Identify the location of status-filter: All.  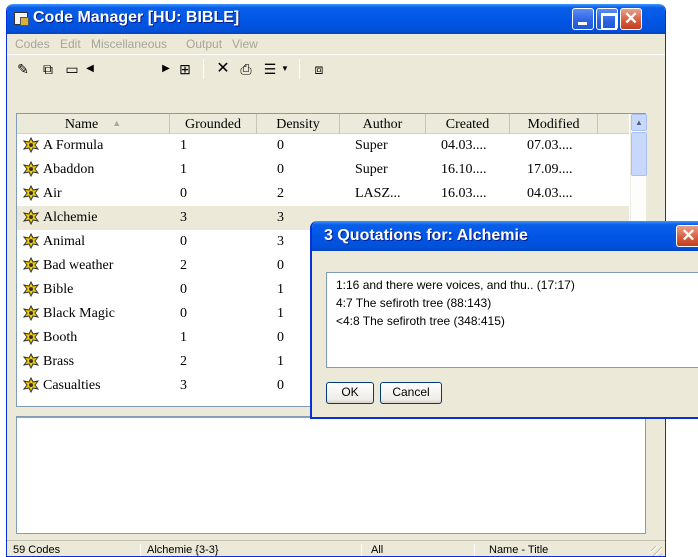
(377, 550).